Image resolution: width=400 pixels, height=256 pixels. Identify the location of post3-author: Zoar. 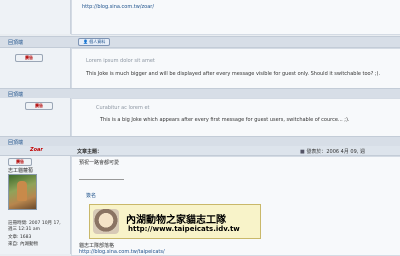
(36, 150).